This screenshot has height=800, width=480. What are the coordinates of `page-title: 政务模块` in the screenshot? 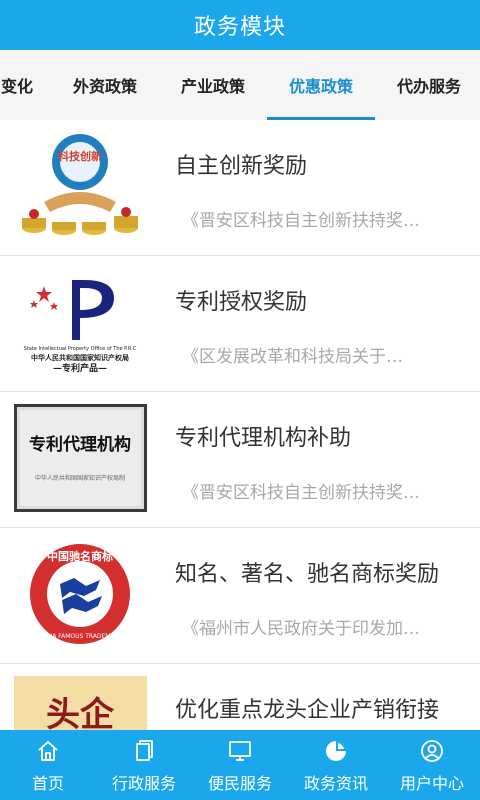 It's located at (239, 27).